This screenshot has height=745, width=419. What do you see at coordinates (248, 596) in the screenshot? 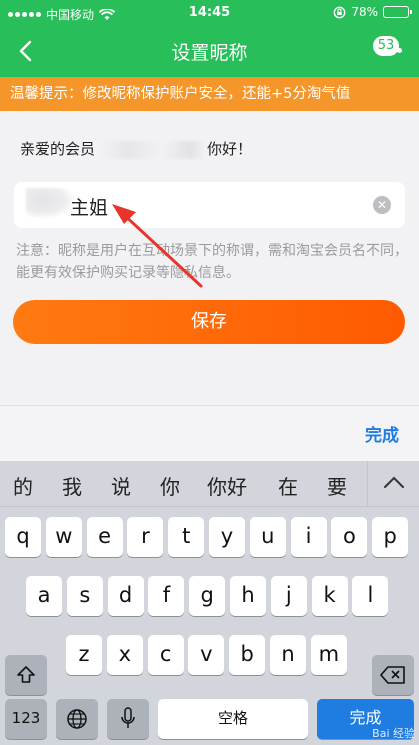
I see `key-h: h` at bounding box center [248, 596].